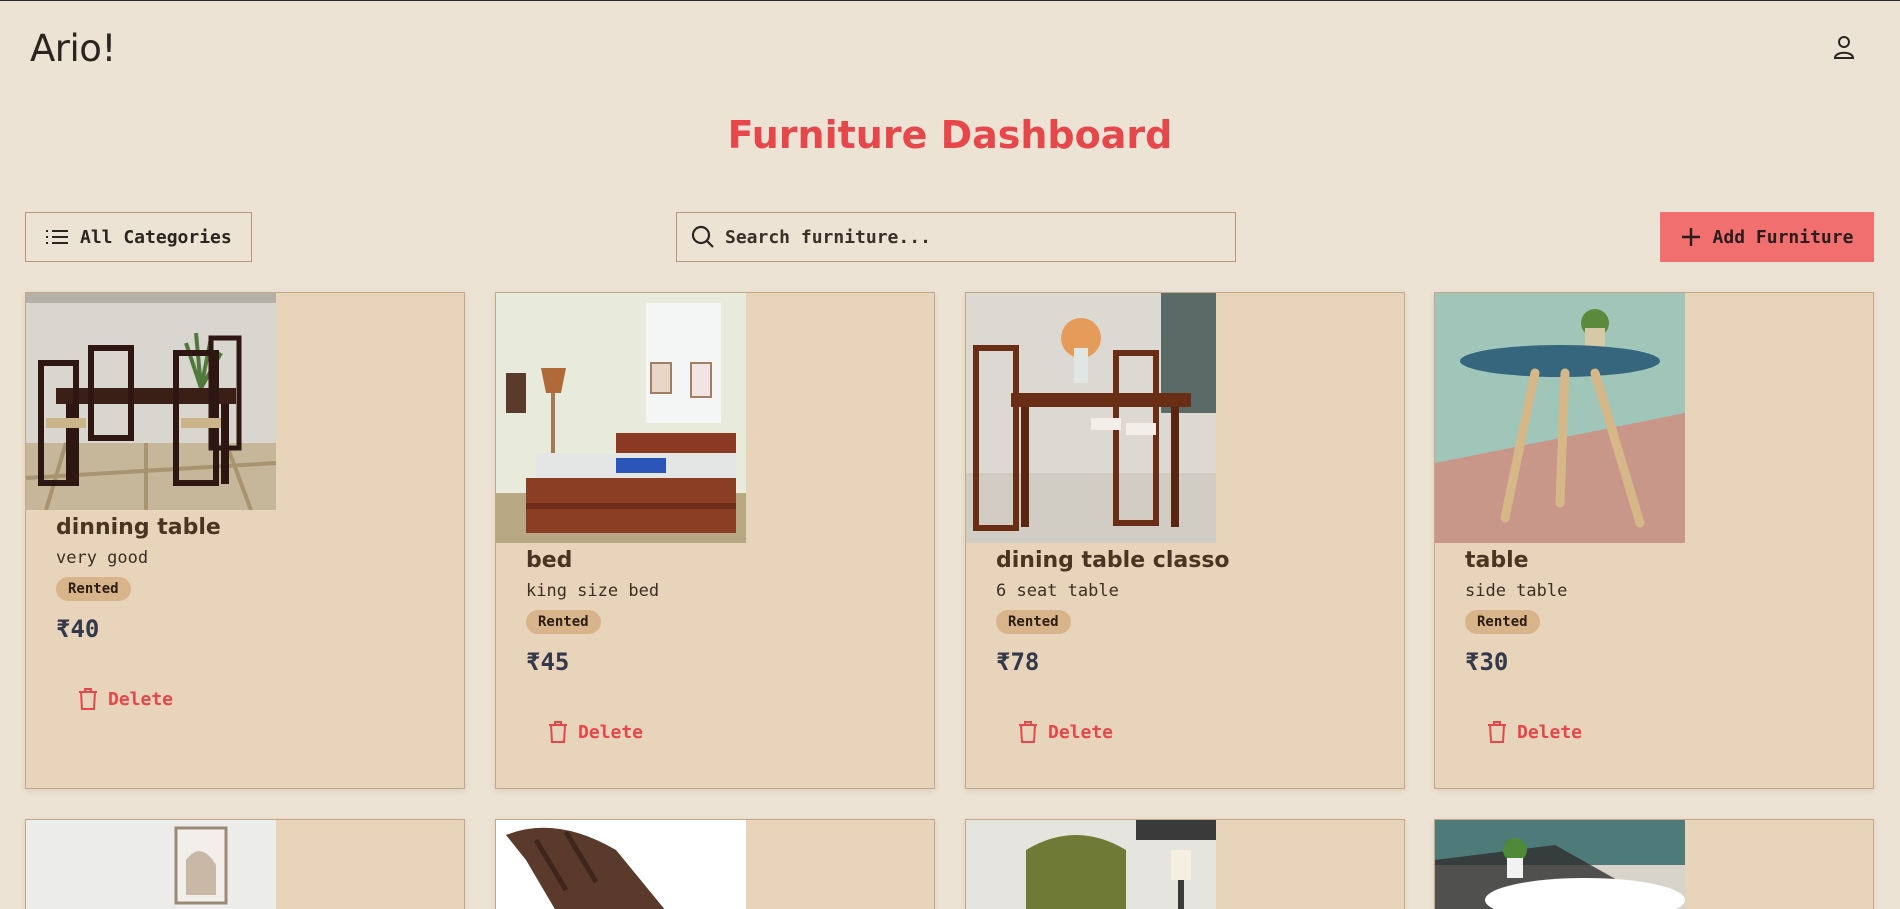 This screenshot has height=909, width=1900. I want to click on plus-icon, so click(1690, 237).